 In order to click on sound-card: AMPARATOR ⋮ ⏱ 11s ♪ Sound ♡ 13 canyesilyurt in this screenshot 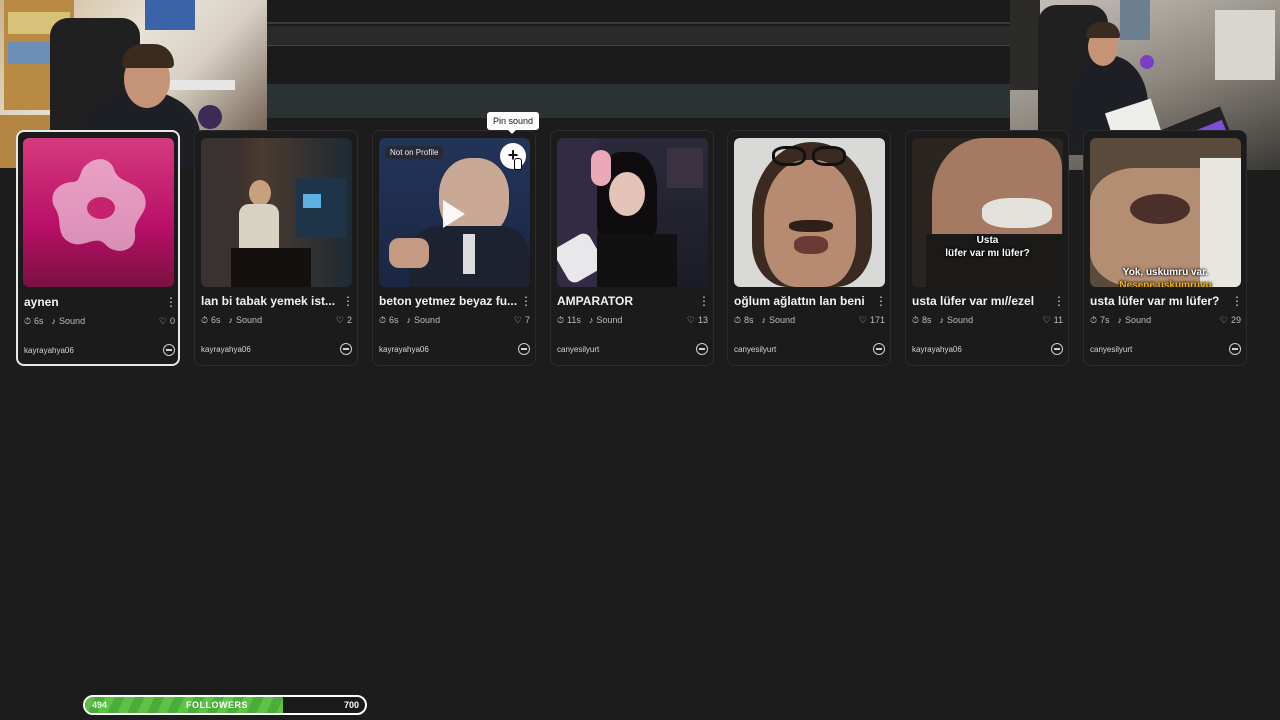, I will do `click(632, 248)`.